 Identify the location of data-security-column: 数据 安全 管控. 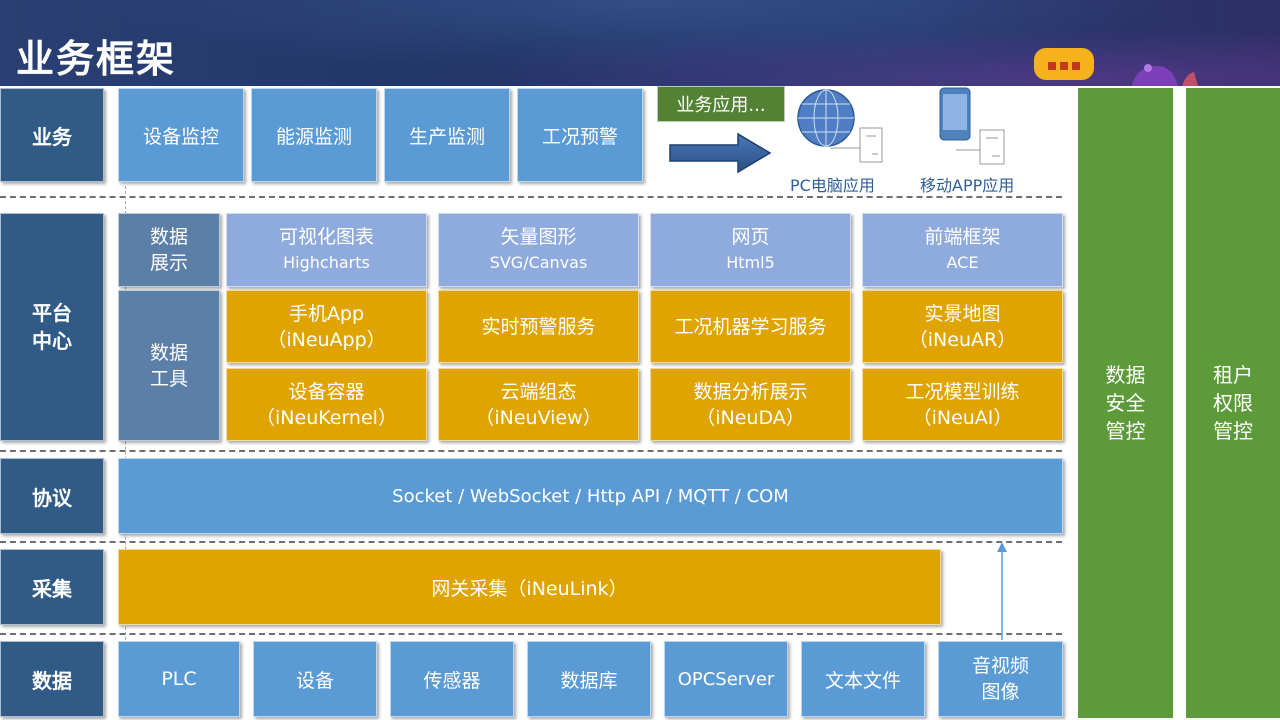
(1125, 403).